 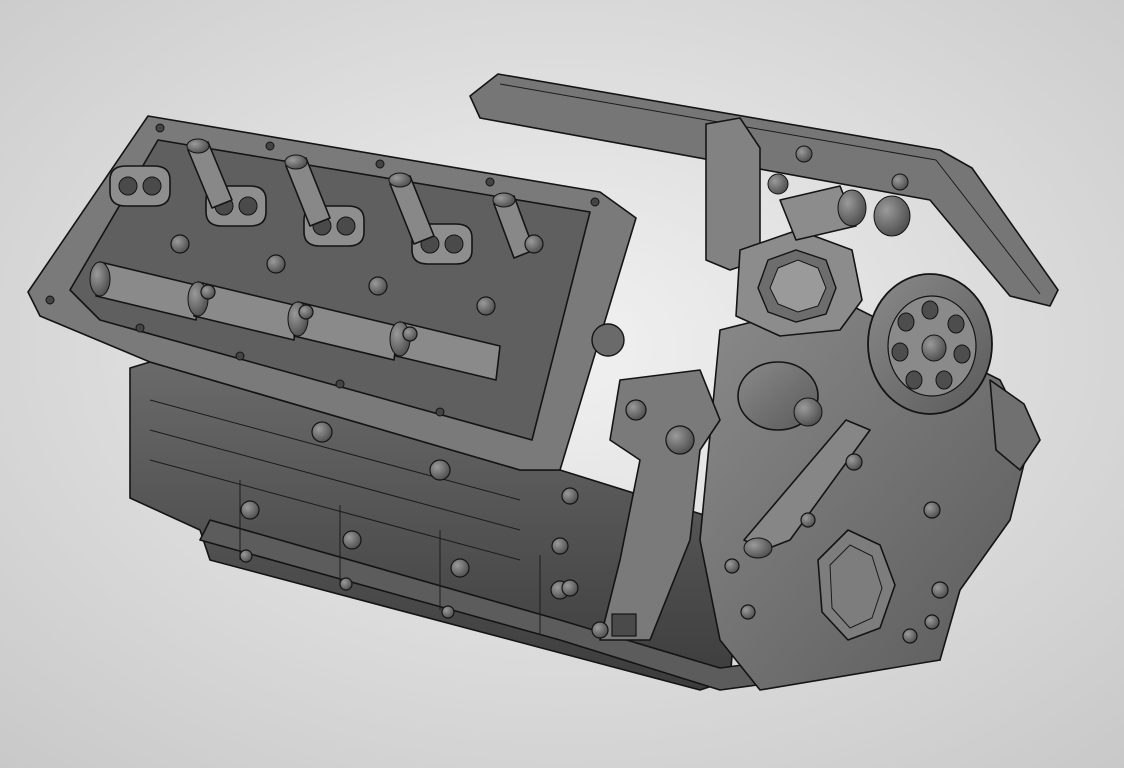 What do you see at coordinates (624, 625) in the screenshot?
I see `mount-slot` at bounding box center [624, 625].